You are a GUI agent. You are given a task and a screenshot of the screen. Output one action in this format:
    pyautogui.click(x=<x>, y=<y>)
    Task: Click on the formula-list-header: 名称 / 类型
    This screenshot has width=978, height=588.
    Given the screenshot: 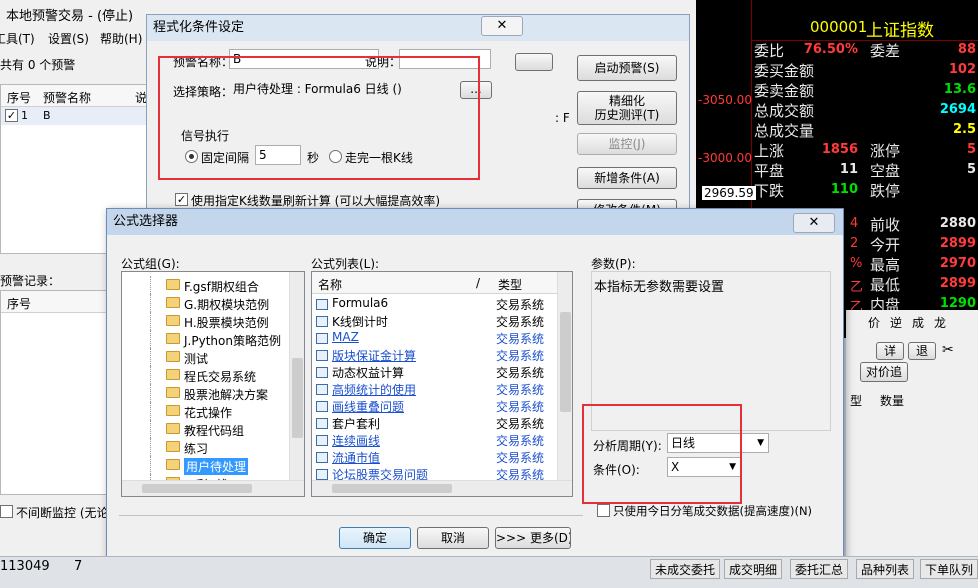 What is the action you would take?
    pyautogui.click(x=435, y=283)
    